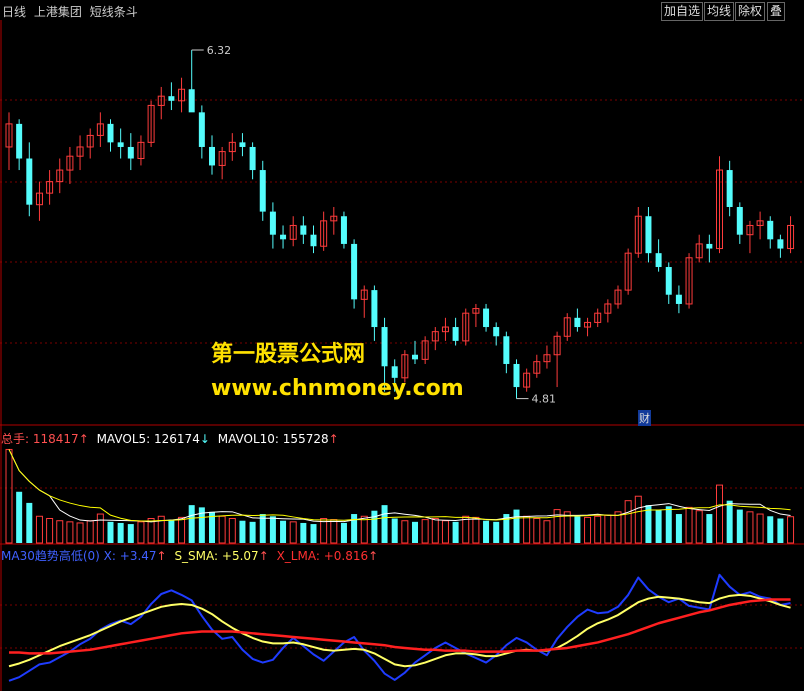 Image resolution: width=804 pixels, height=691 pixels. I want to click on volume-total-value: 118417, so click(55, 439).